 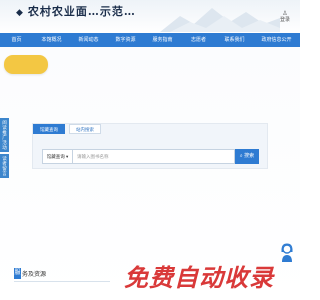 What do you see at coordinates (284, 20) in the screenshot?
I see `login-label: 登录` at bounding box center [284, 20].